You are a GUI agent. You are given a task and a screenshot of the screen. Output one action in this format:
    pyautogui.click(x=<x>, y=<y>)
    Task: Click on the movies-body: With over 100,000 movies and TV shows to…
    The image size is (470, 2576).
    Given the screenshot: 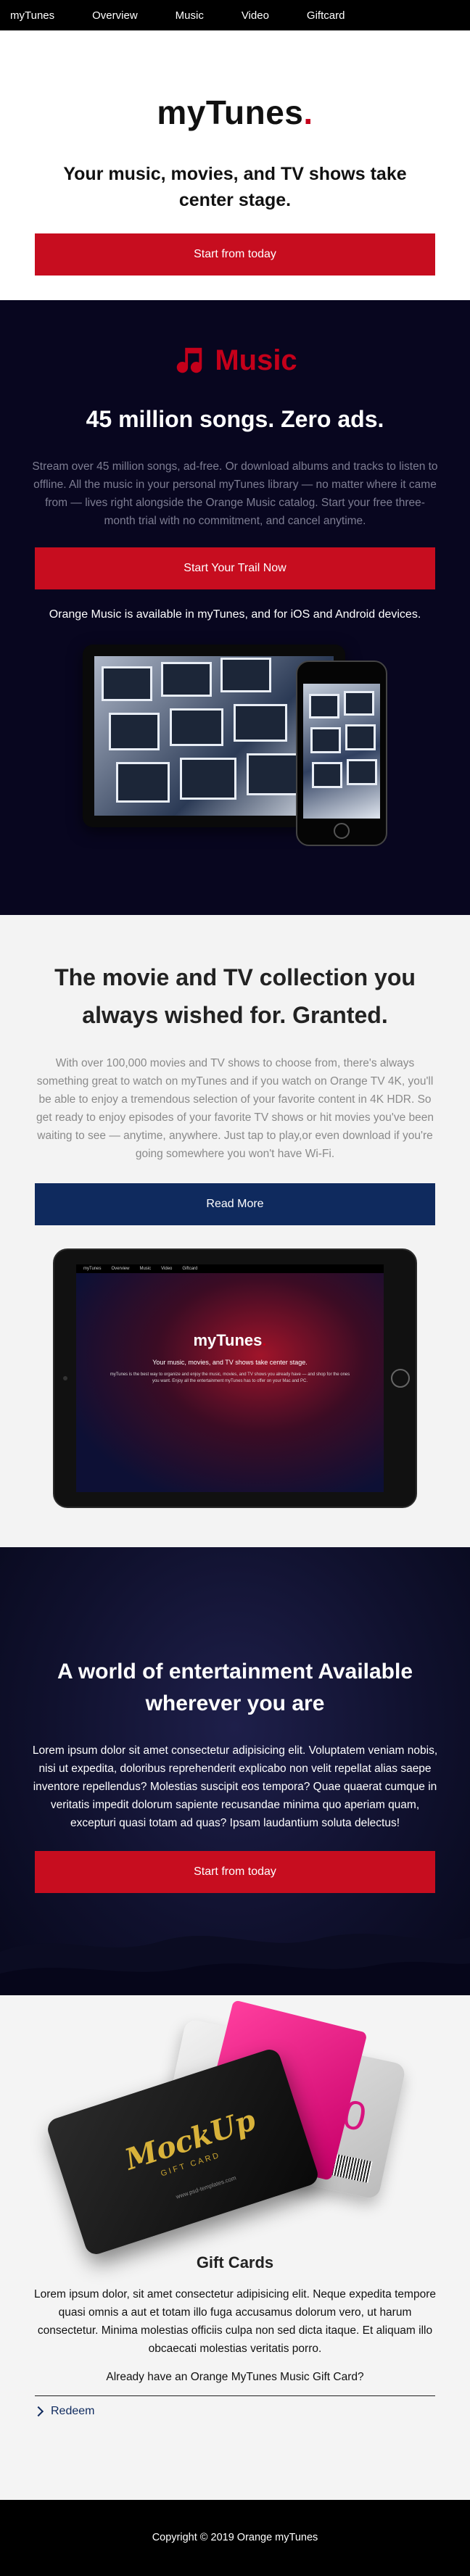 What is the action you would take?
    pyautogui.click(x=235, y=1109)
    